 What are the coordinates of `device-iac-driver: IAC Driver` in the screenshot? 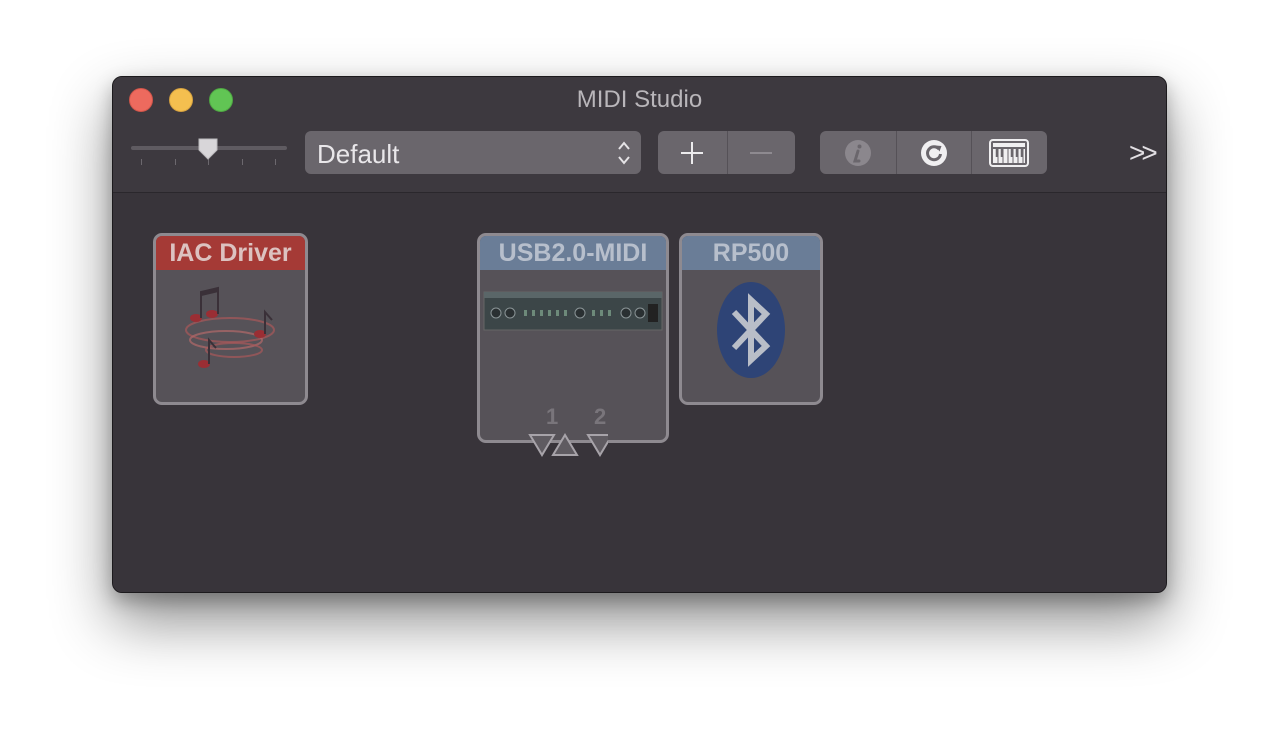 It's located at (230, 319).